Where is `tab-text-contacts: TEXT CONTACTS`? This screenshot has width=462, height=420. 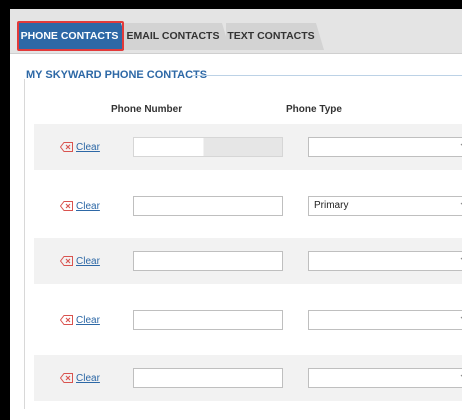
tab-text-contacts: TEXT CONTACTS is located at coordinates (275, 36).